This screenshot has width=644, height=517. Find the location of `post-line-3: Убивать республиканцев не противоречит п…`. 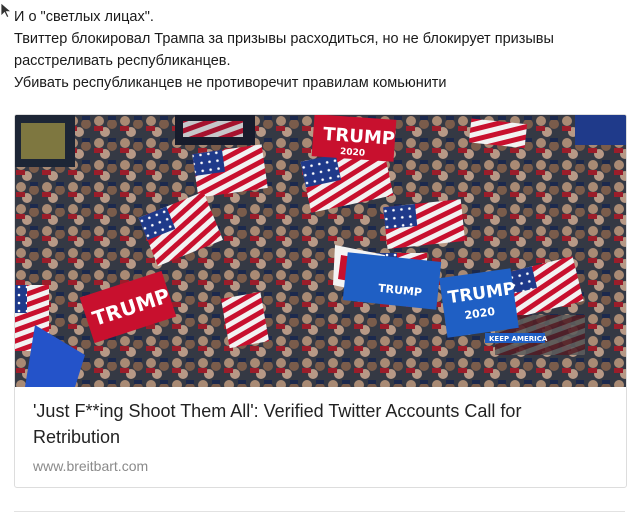

post-line-3: Убивать республиканцев не противоречит п… is located at coordinates (230, 83).